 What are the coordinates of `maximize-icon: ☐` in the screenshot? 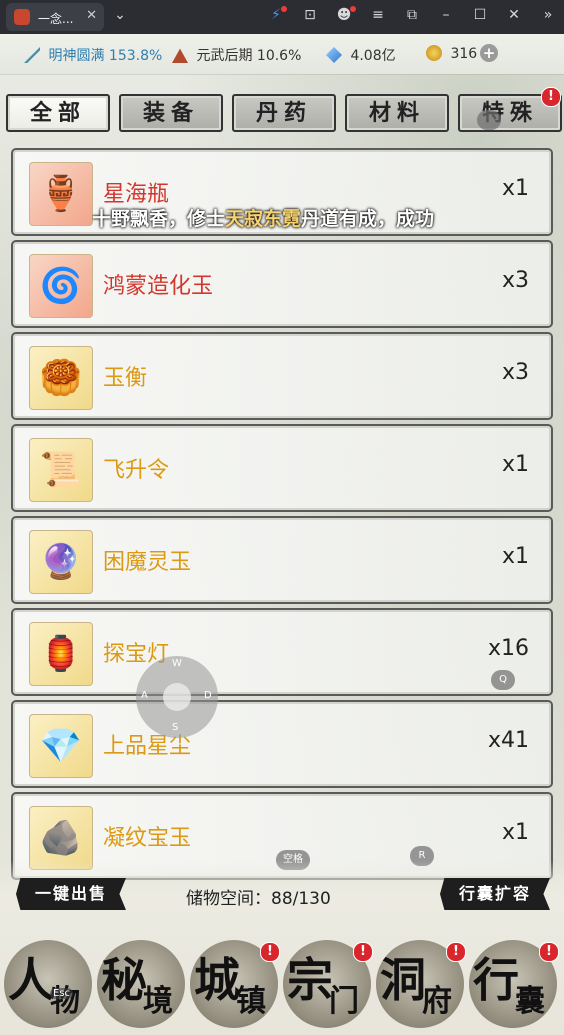 It's located at (480, 15).